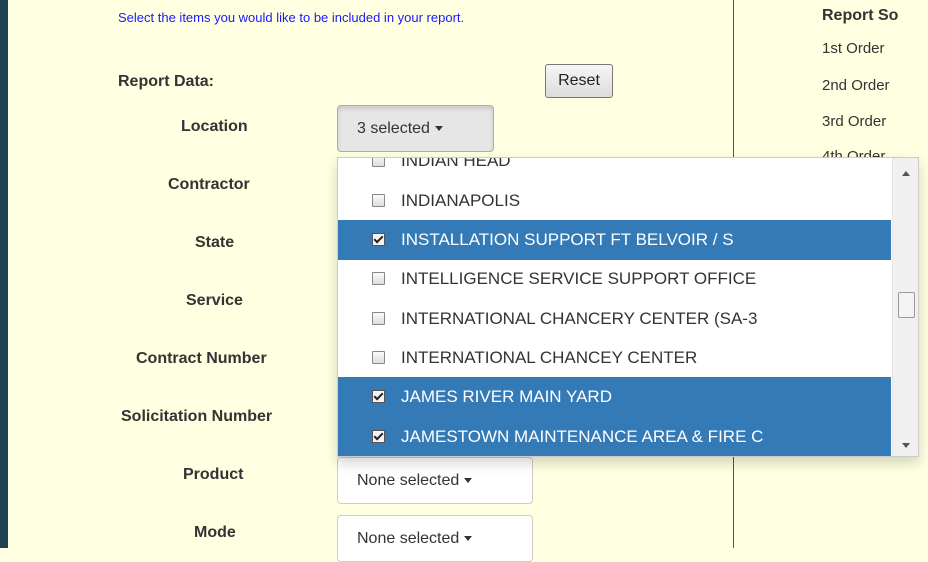 This screenshot has width=928, height=562. I want to click on location-option: INTELLIGENCE SERVICE SUPPORT OFFICE, so click(614, 279).